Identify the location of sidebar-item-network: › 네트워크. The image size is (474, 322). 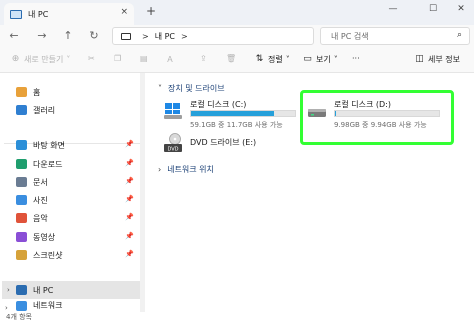
(69, 305).